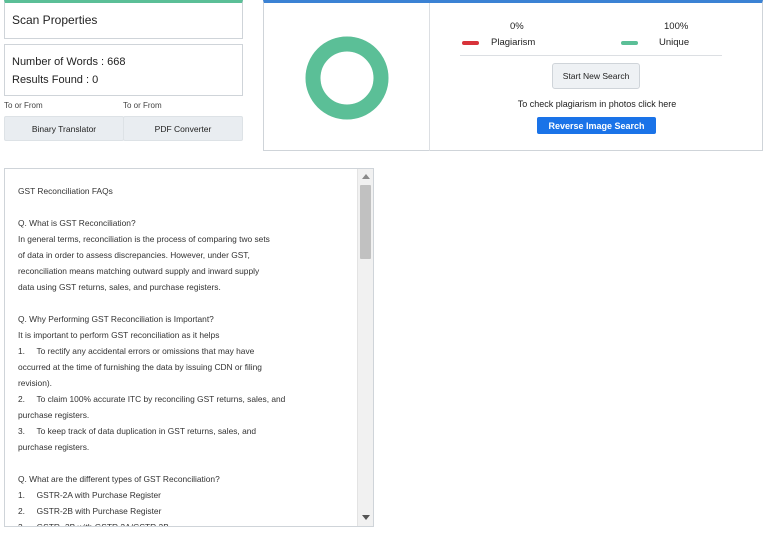  I want to click on legend-divider, so click(591, 55).